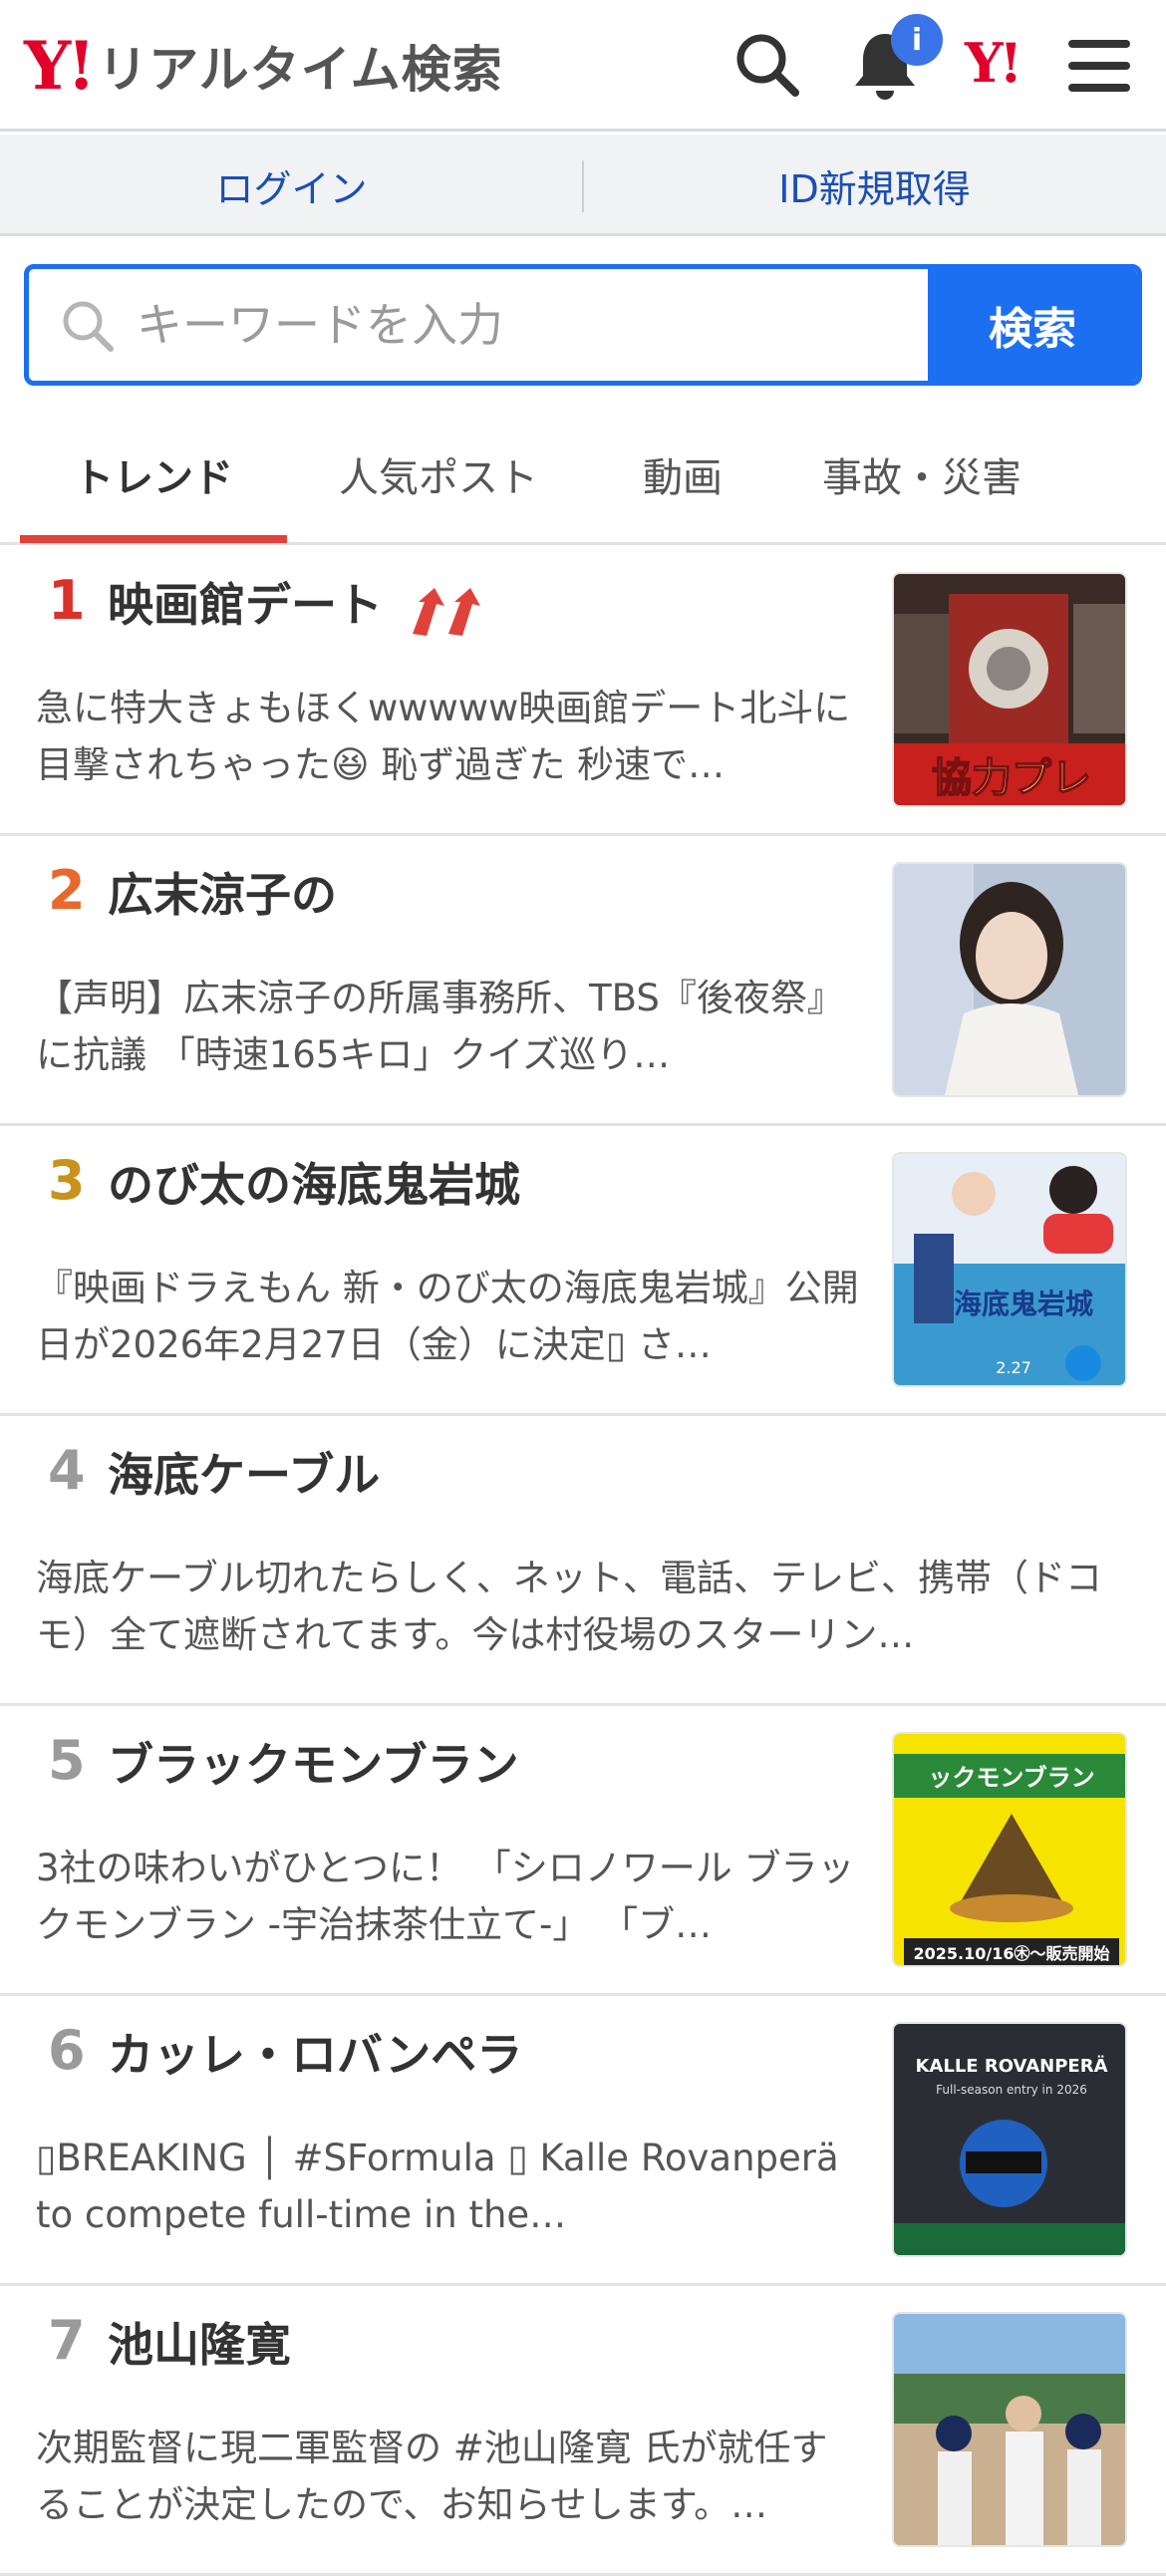 This screenshot has height=2576, width=1166. What do you see at coordinates (1012, 2090) in the screenshot?
I see `thumbnail-subcaption: Full-season entry in 2026` at bounding box center [1012, 2090].